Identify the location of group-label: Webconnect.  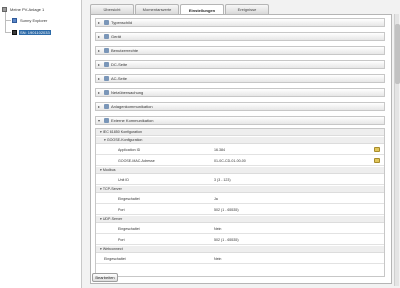
(112, 249).